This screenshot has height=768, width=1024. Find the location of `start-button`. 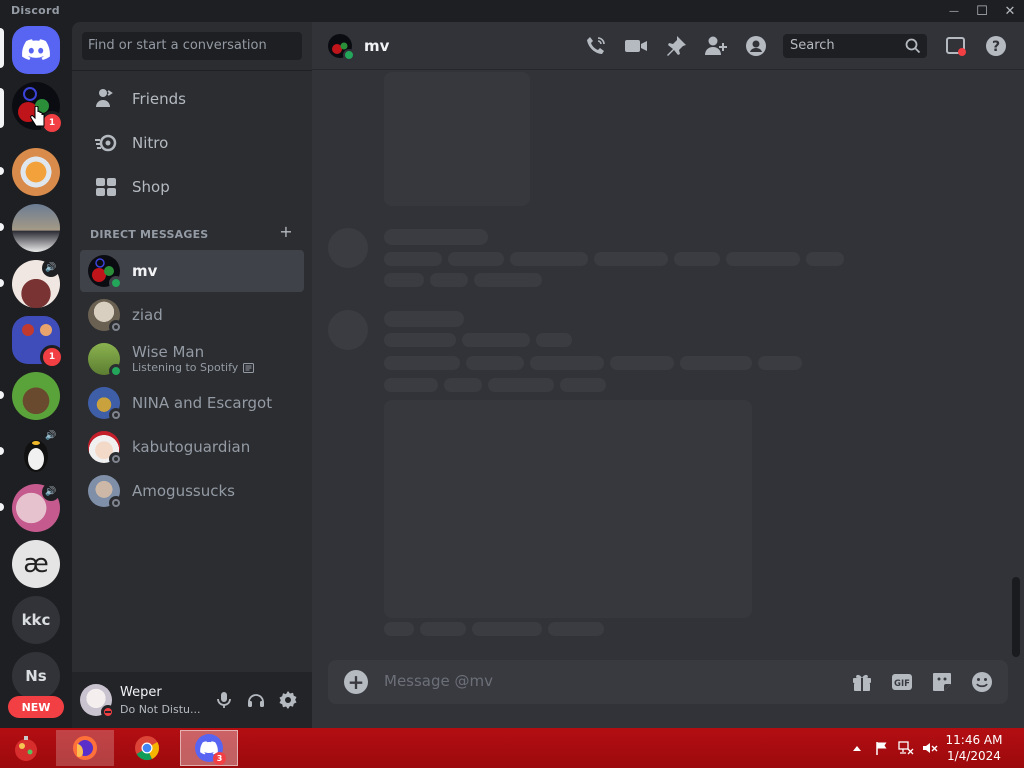

start-button is located at coordinates (26, 748).